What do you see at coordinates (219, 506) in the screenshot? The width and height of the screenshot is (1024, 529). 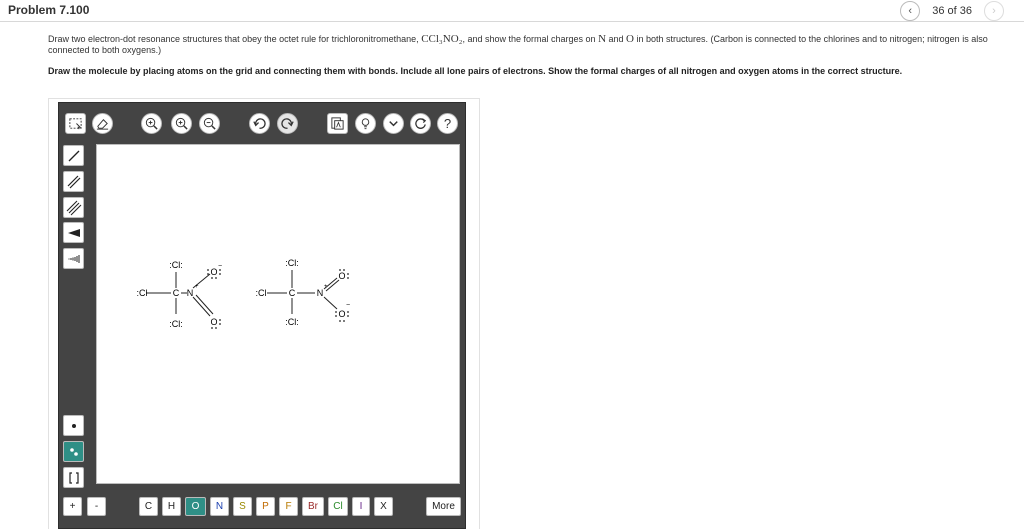 I see `element-n-button: N` at bounding box center [219, 506].